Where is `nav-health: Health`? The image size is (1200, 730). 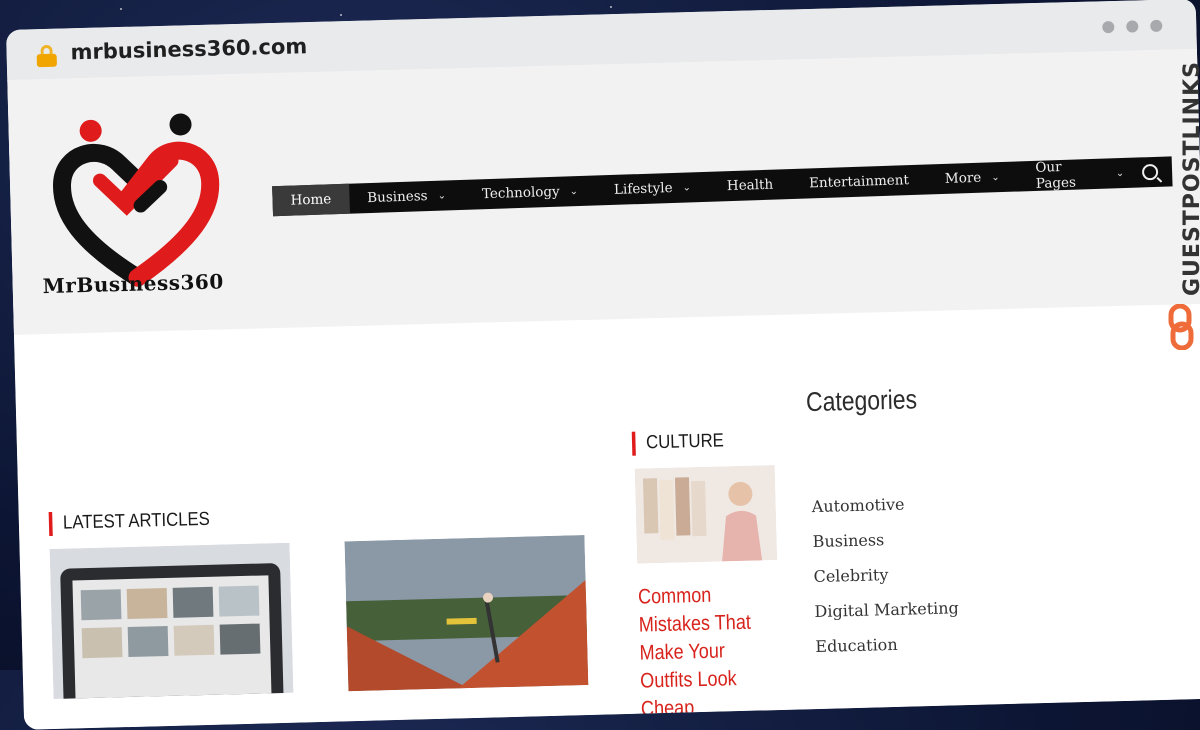 nav-health: Health is located at coordinates (749, 185).